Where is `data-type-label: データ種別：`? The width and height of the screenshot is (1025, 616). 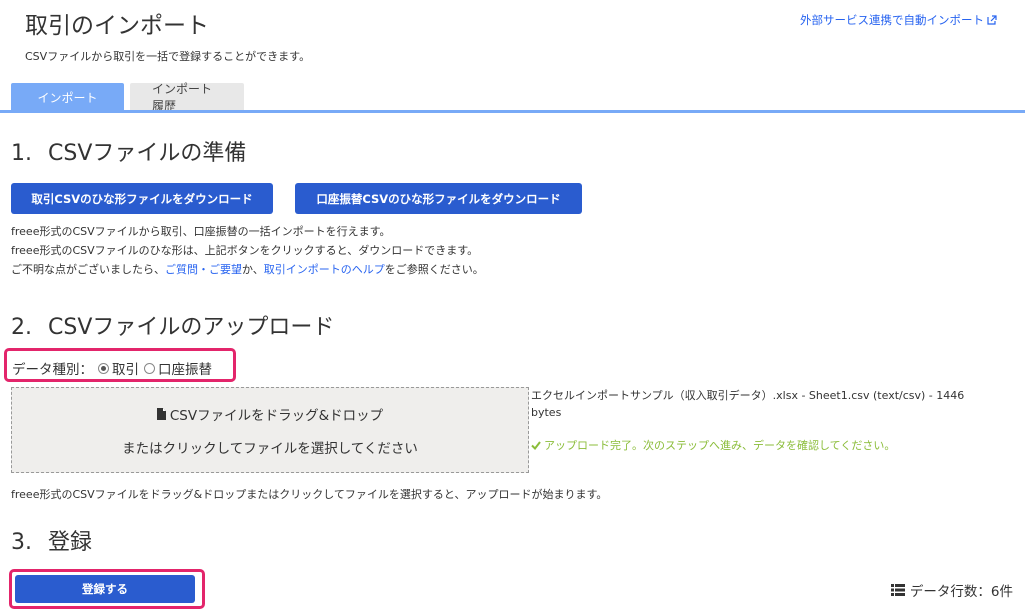
data-type-label: データ種別： is located at coordinates (52, 370).